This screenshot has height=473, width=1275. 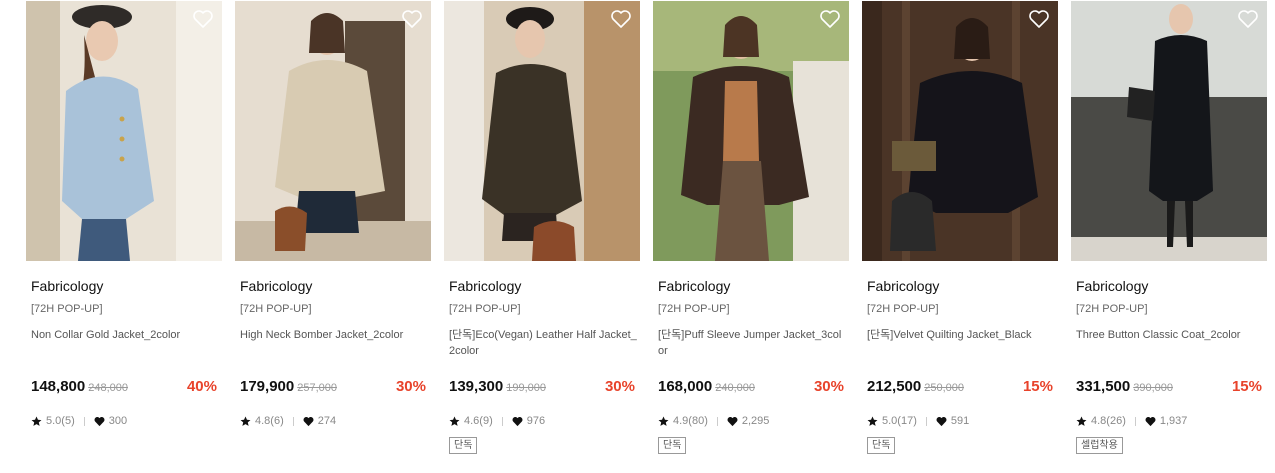 I want to click on product-name: High Neck Bomber Jacket_2color, so click(x=334, y=335).